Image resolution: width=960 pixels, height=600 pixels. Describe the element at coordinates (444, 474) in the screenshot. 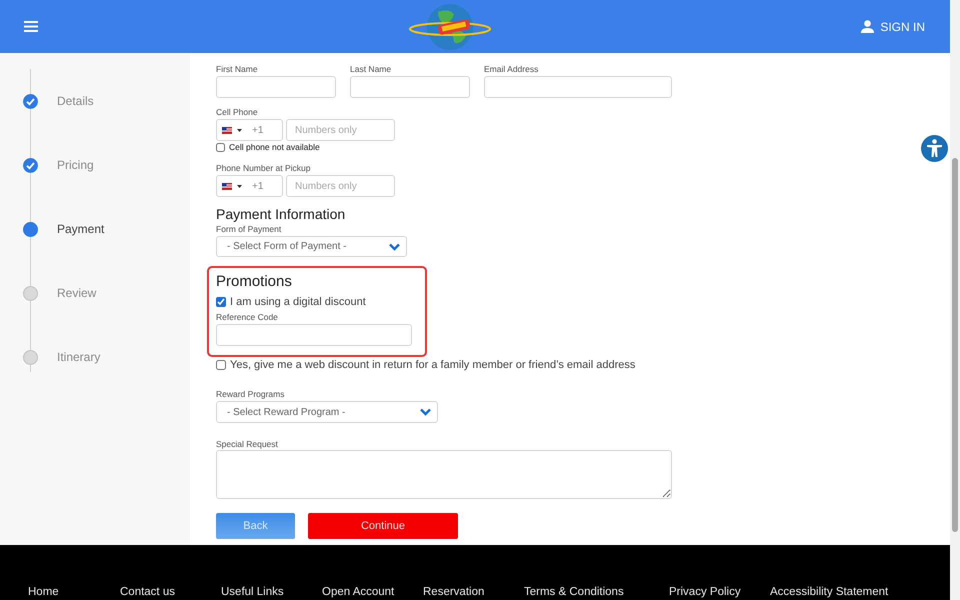

I see `special-request-field` at that location.